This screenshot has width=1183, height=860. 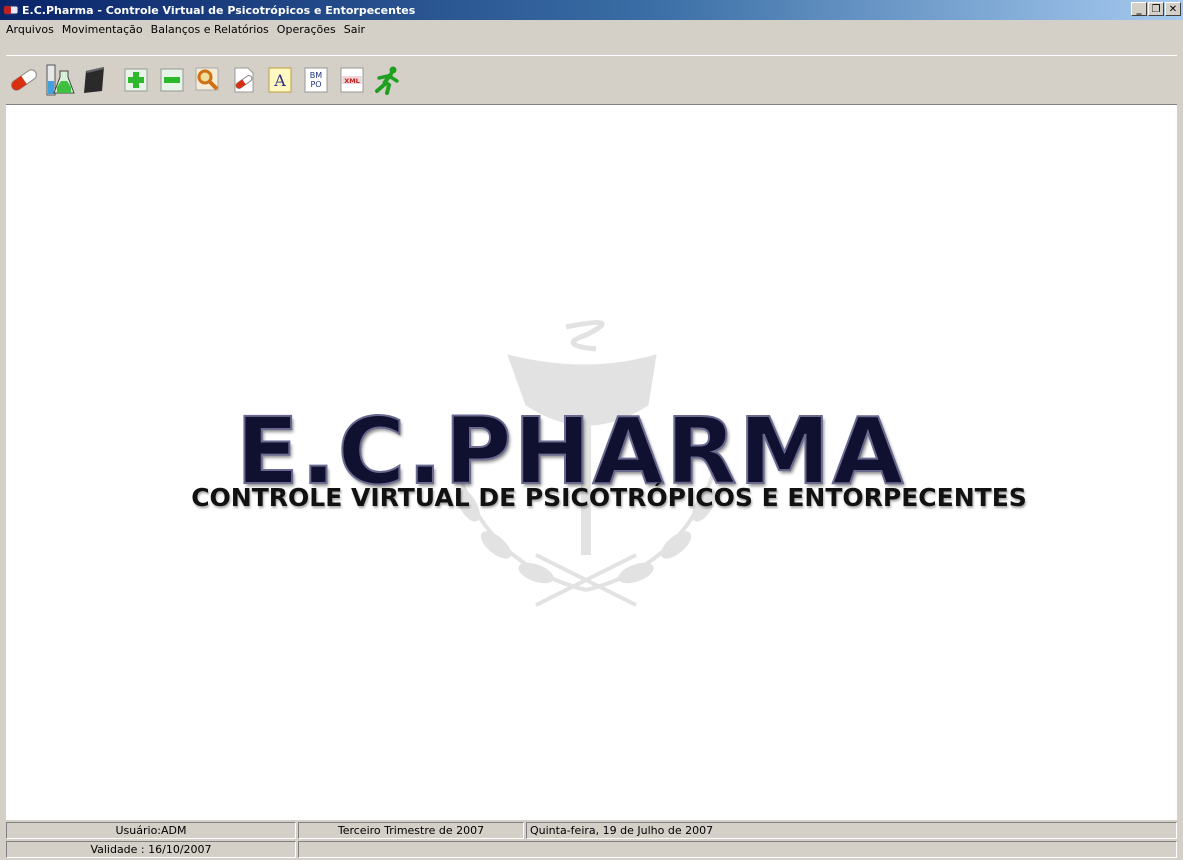 I want to click on menu-movimentacao: Movimentação, so click(x=104, y=29).